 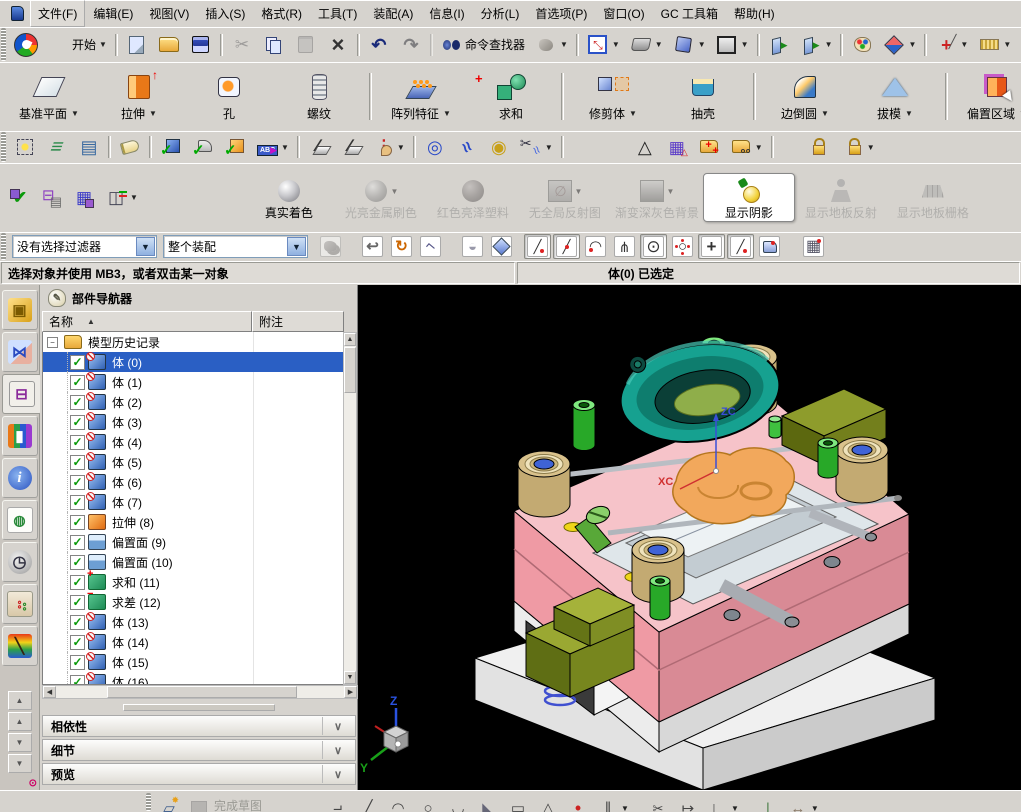 I want to click on selection-scope-combo: 整个装配 ▼, so click(x=235, y=246).